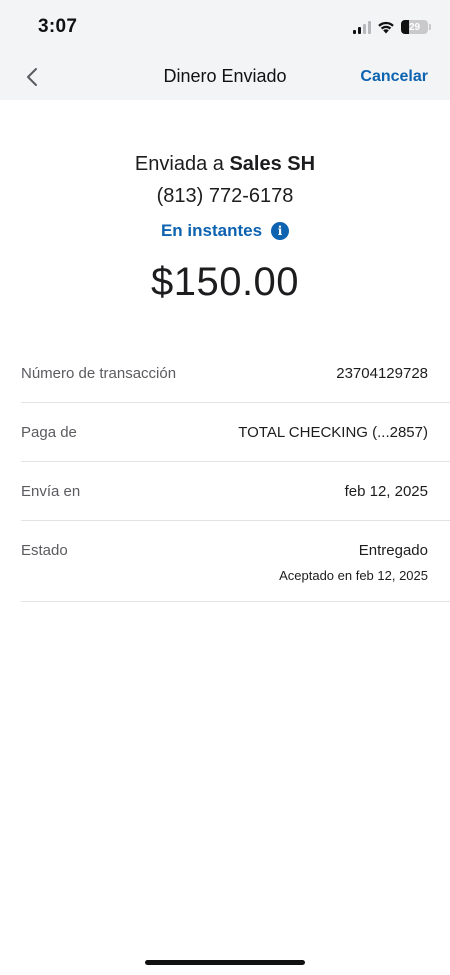 The height and width of the screenshot is (975, 450). Describe the element at coordinates (225, 77) in the screenshot. I see `nav-bar: Dinero Enviado Cancelar` at that location.